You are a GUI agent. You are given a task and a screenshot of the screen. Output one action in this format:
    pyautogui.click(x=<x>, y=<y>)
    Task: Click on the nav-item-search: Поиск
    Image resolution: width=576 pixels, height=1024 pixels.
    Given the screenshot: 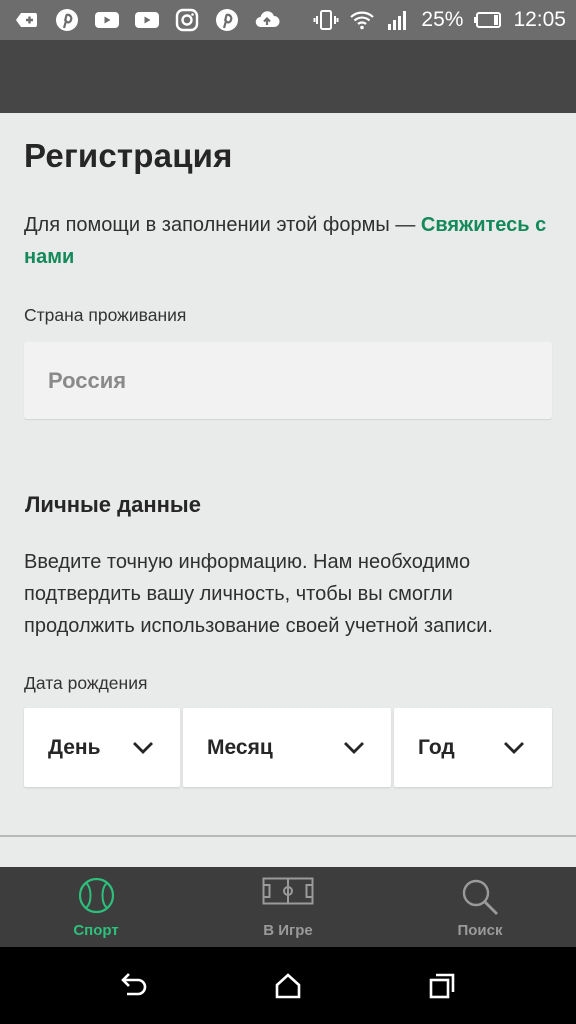 What is the action you would take?
    pyautogui.click(x=480, y=907)
    